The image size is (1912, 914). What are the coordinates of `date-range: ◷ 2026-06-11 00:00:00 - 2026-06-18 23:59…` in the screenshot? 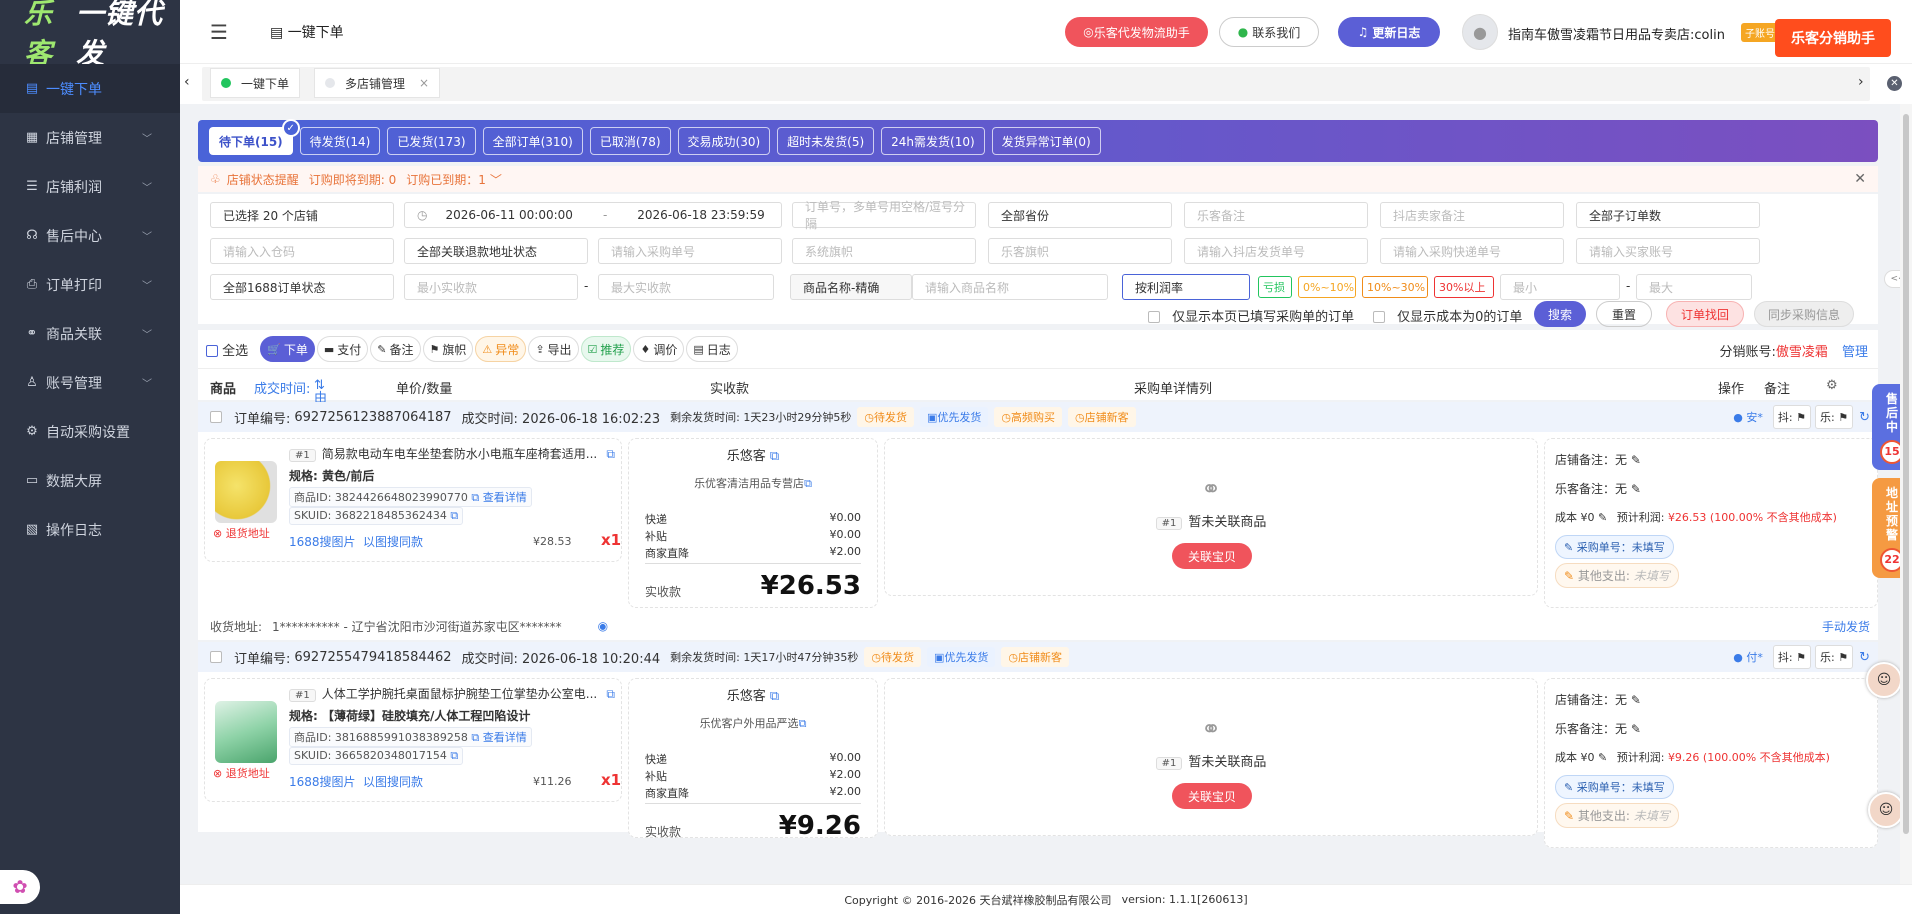 It's located at (593, 215).